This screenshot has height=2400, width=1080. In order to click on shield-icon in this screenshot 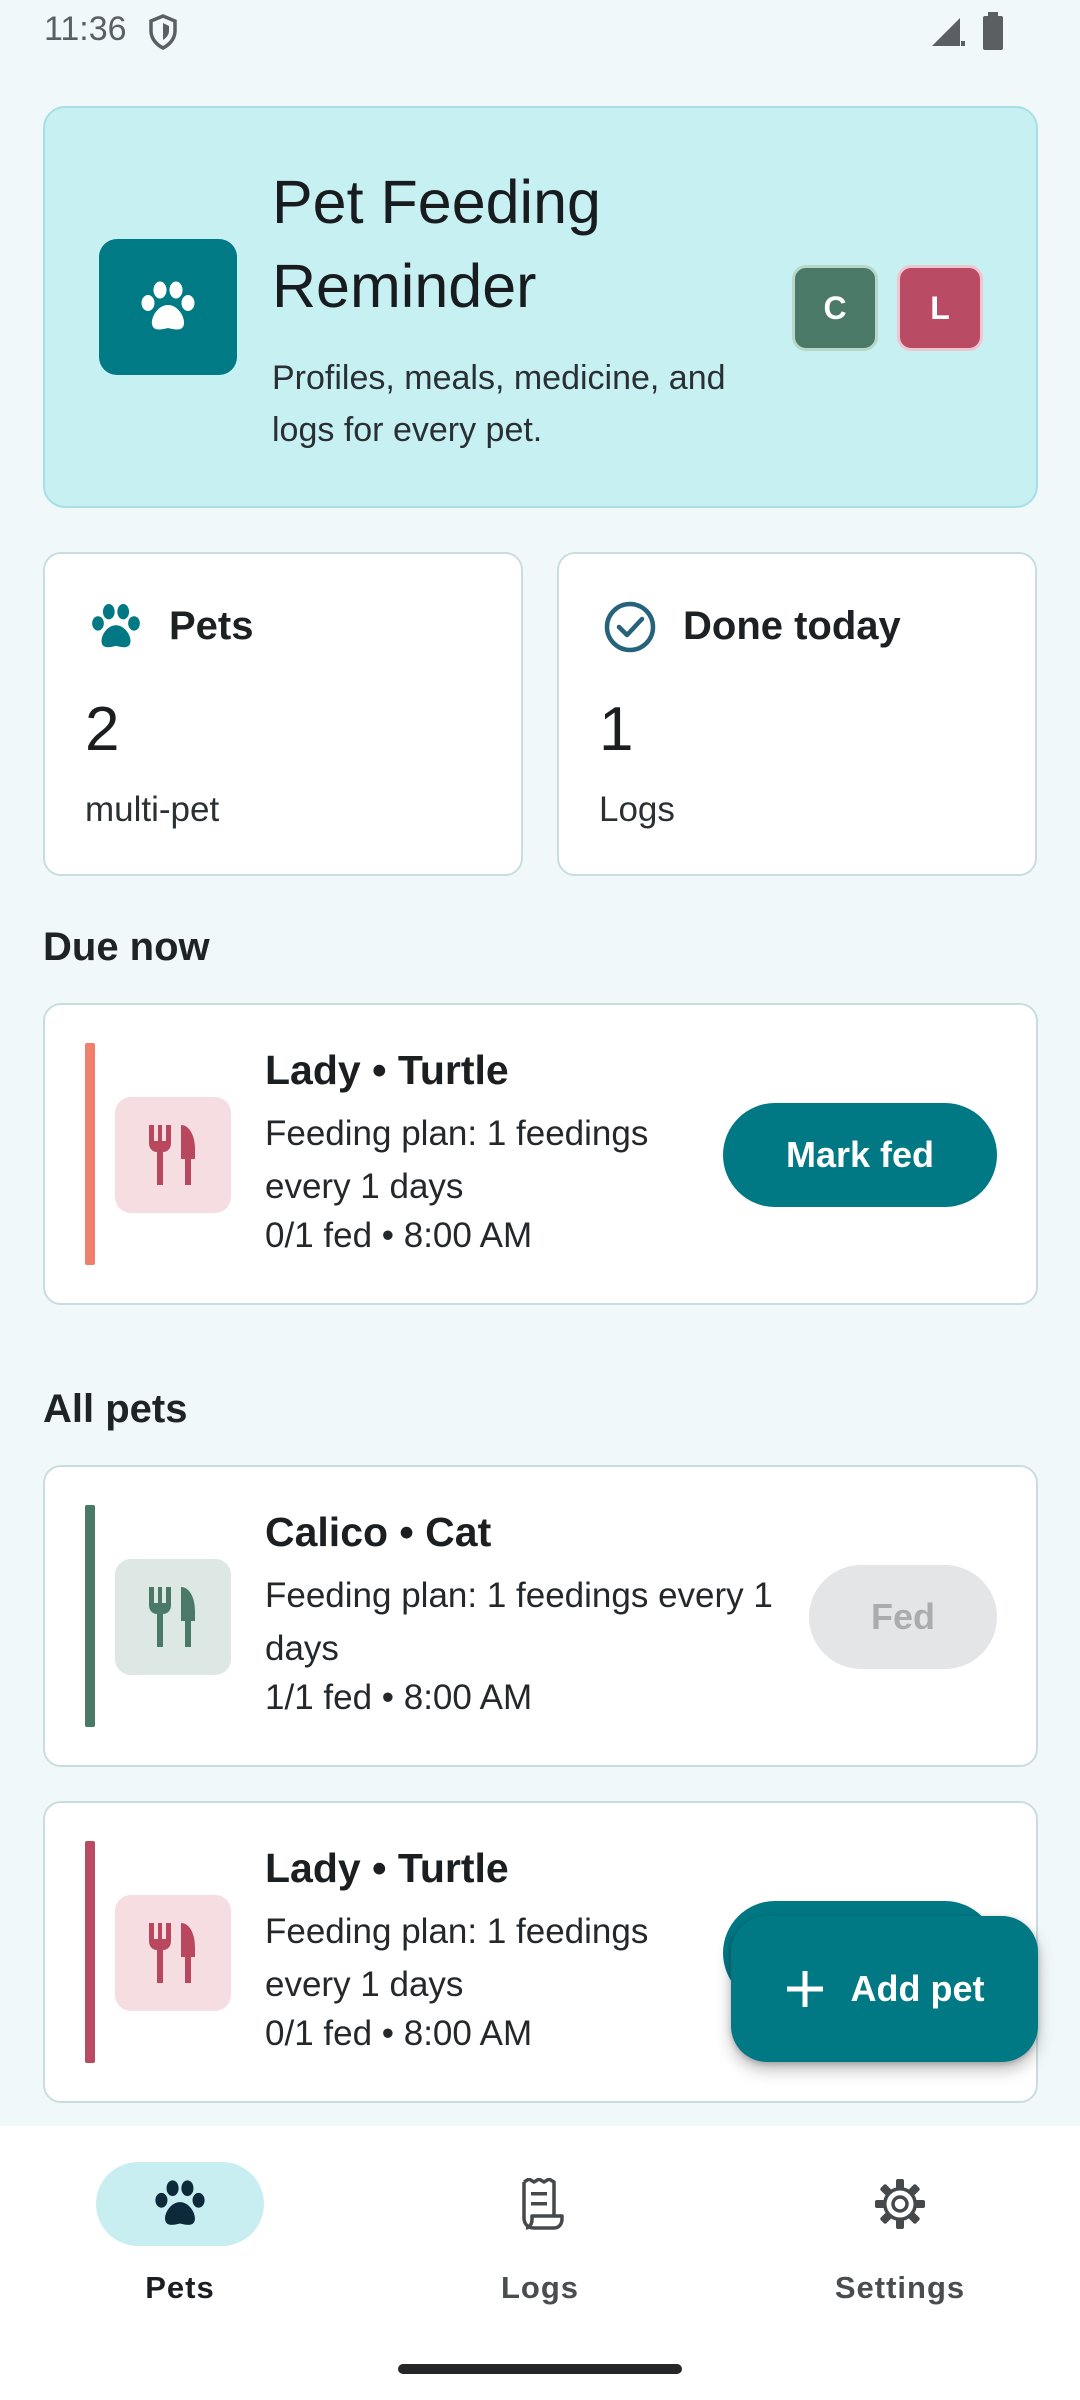, I will do `click(163, 32)`.